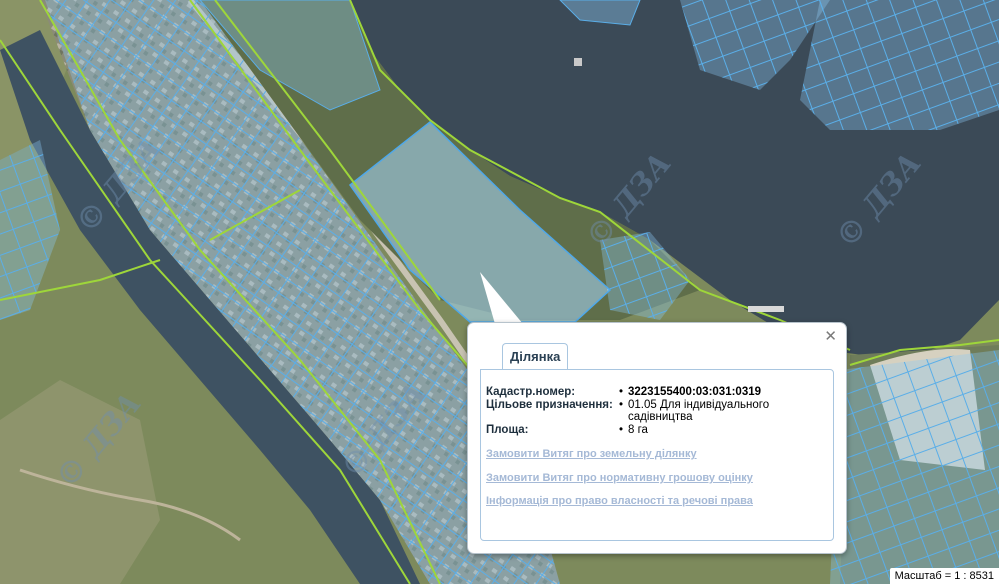 This screenshot has width=999, height=584. What do you see at coordinates (549, 404) in the screenshot?
I see `land-purpose-label: Цільове призначення:` at bounding box center [549, 404].